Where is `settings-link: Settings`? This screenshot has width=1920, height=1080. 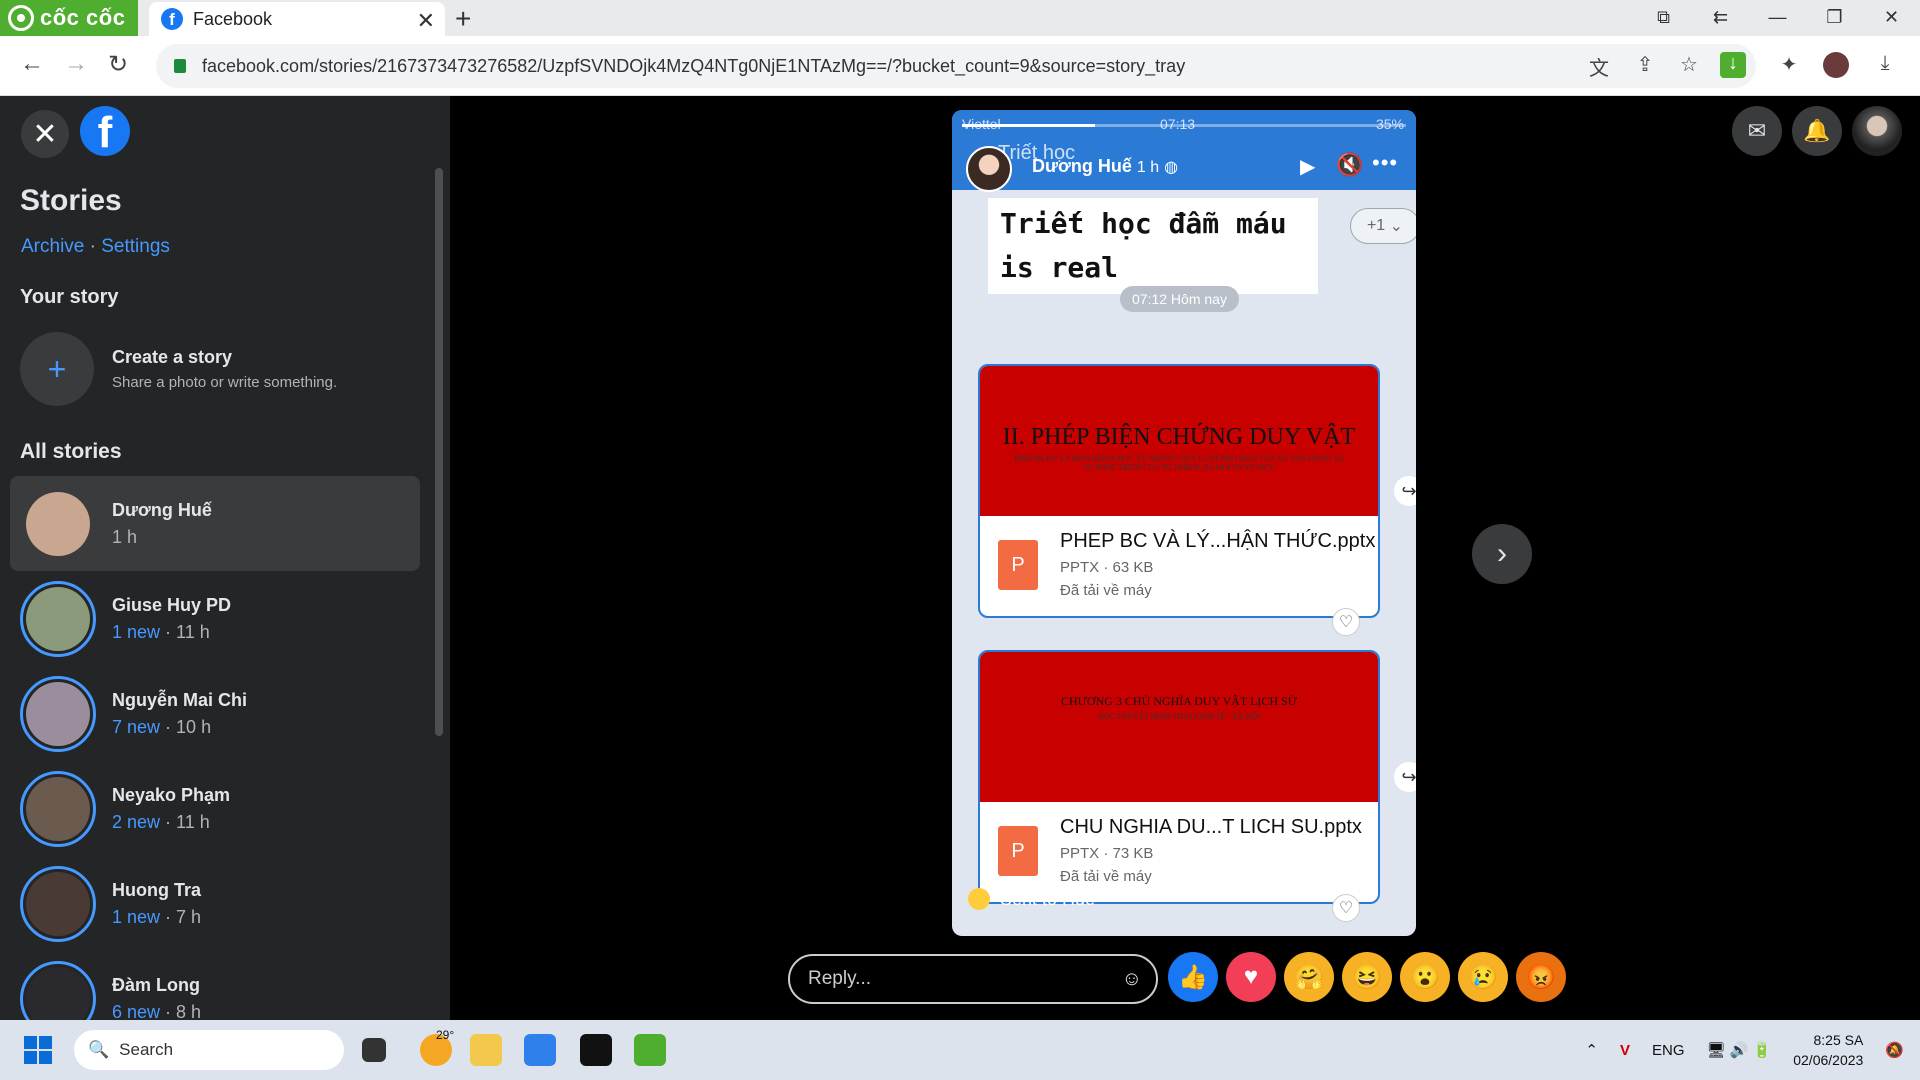 settings-link: Settings is located at coordinates (135, 246).